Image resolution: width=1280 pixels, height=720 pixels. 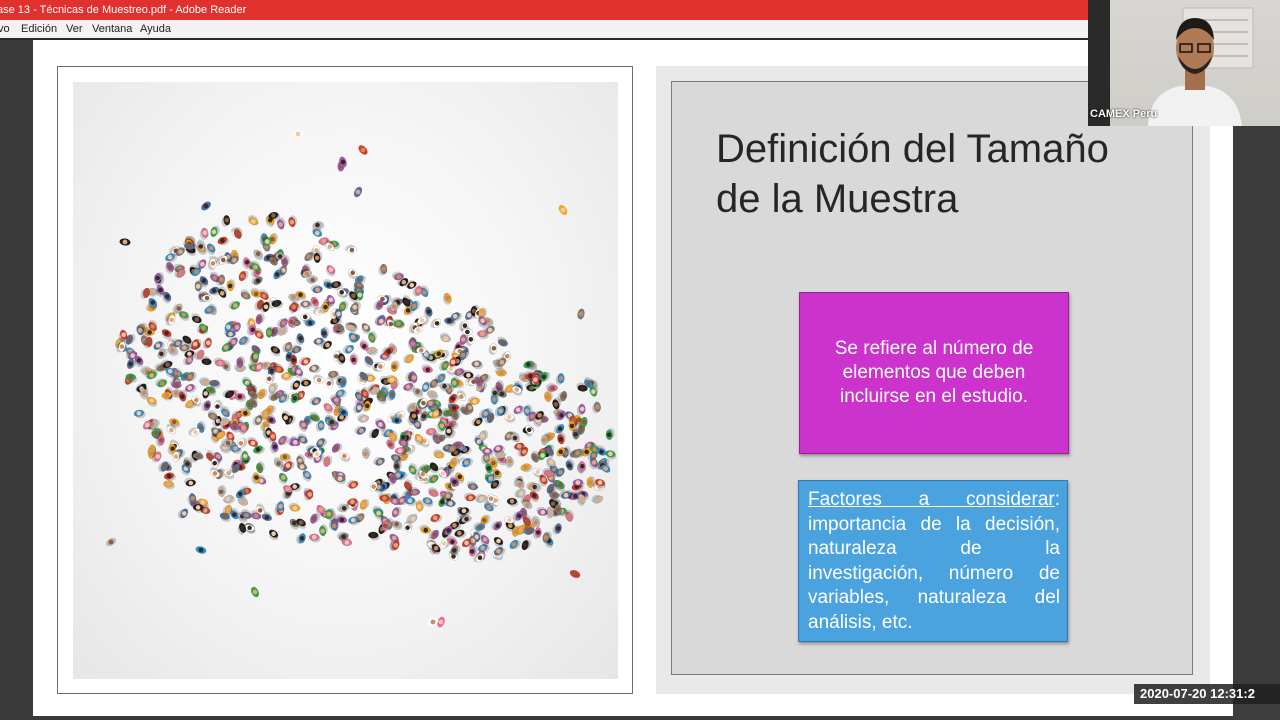 I want to click on factors-colon: :, so click(x=1057, y=499).